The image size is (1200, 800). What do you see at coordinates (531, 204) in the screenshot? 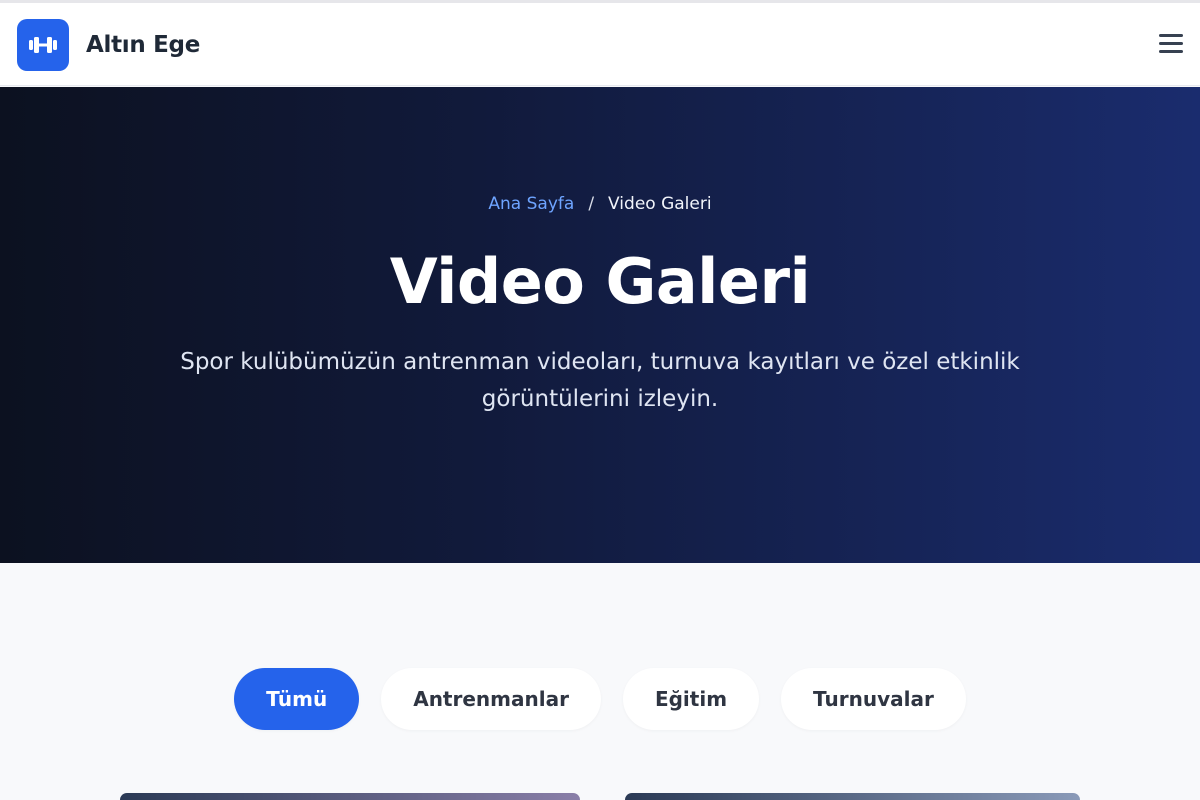
I see `breadcrumb-home-link: Ana Sayfa` at bounding box center [531, 204].